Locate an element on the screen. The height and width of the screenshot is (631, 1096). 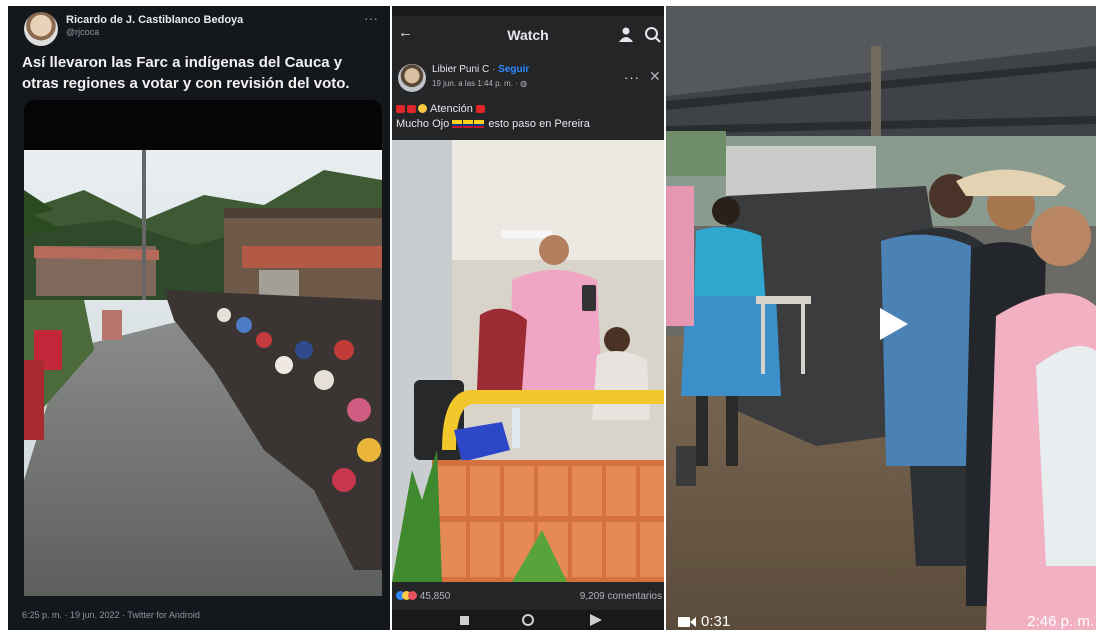
video-camera-icon is located at coordinates (687, 622).